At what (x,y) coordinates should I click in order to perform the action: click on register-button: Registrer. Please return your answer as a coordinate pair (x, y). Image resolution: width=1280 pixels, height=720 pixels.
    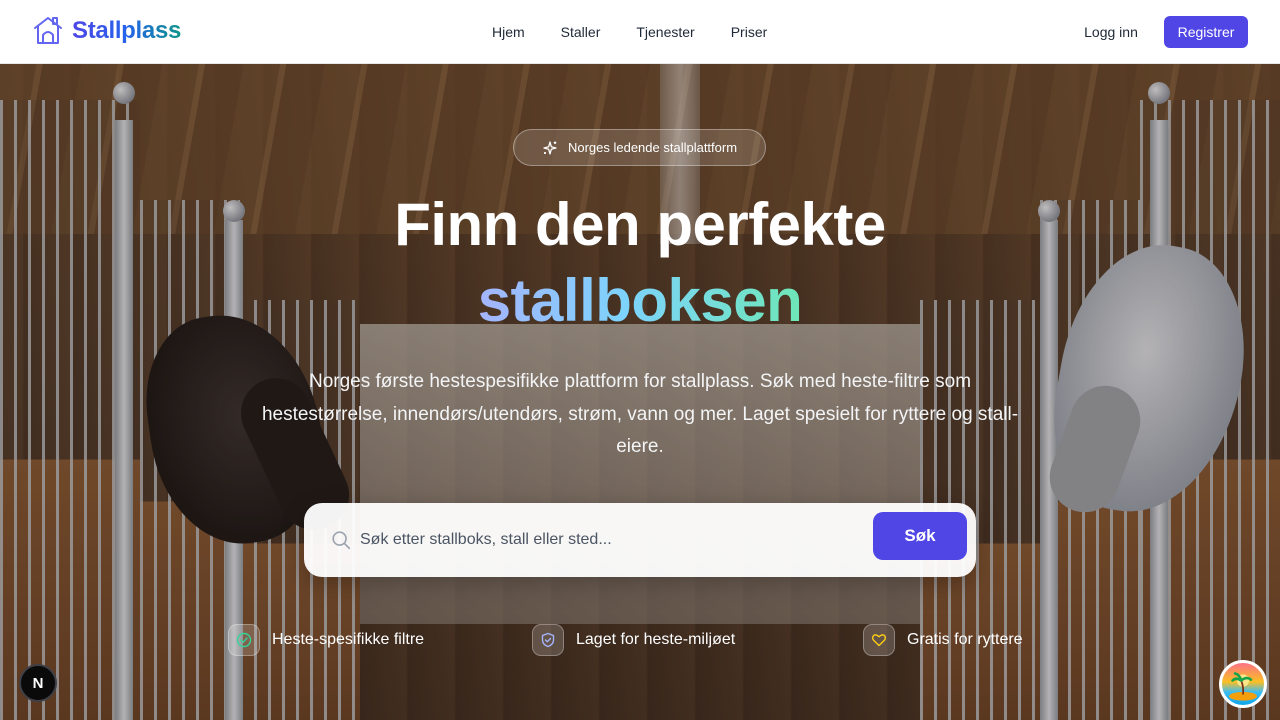
    Looking at the image, I should click on (1206, 32).